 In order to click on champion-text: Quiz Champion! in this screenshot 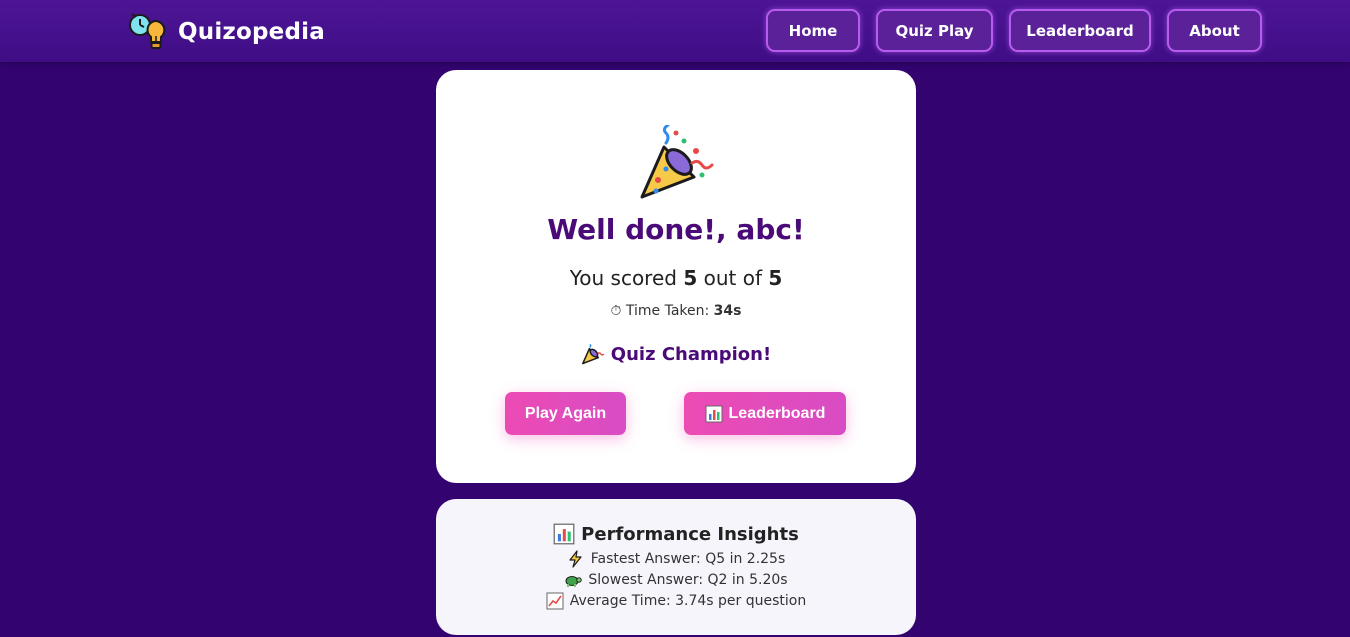, I will do `click(691, 354)`.